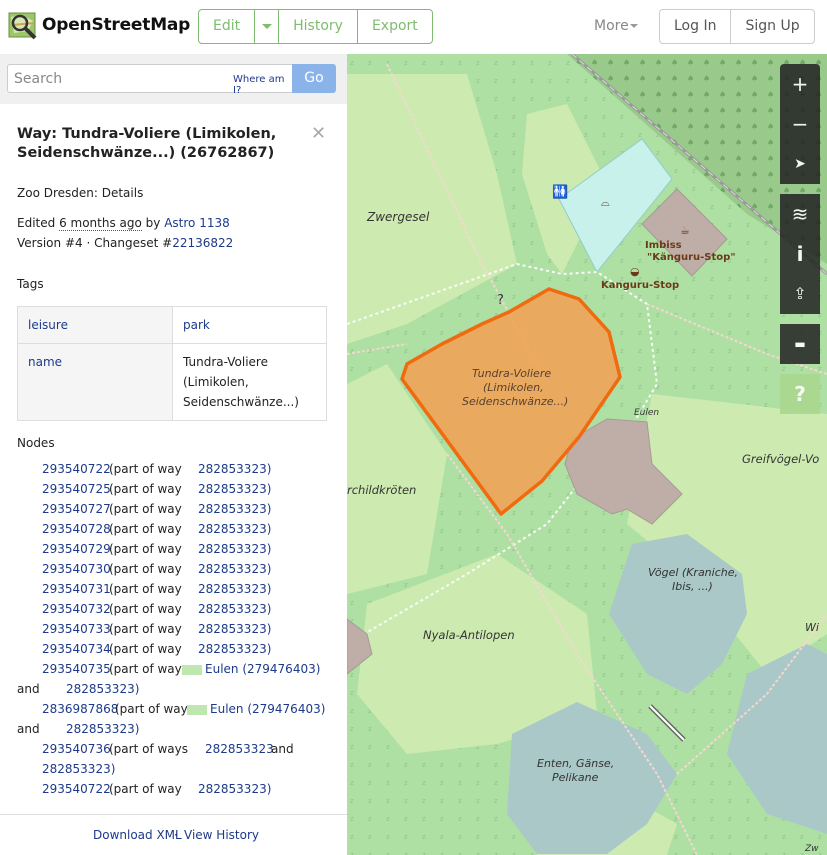  What do you see at coordinates (150, 80) in the screenshot?
I see `search-input: Search Where am I?` at bounding box center [150, 80].